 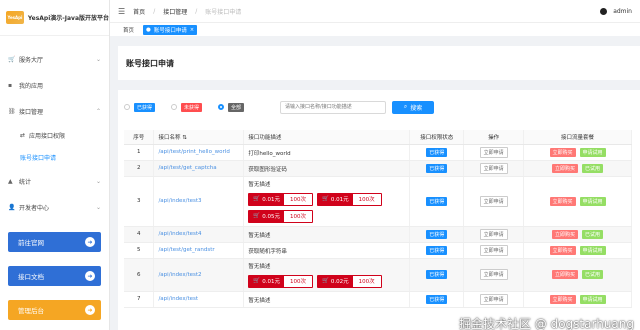 I want to click on tag-obtained: 已获得, so click(x=145, y=107).